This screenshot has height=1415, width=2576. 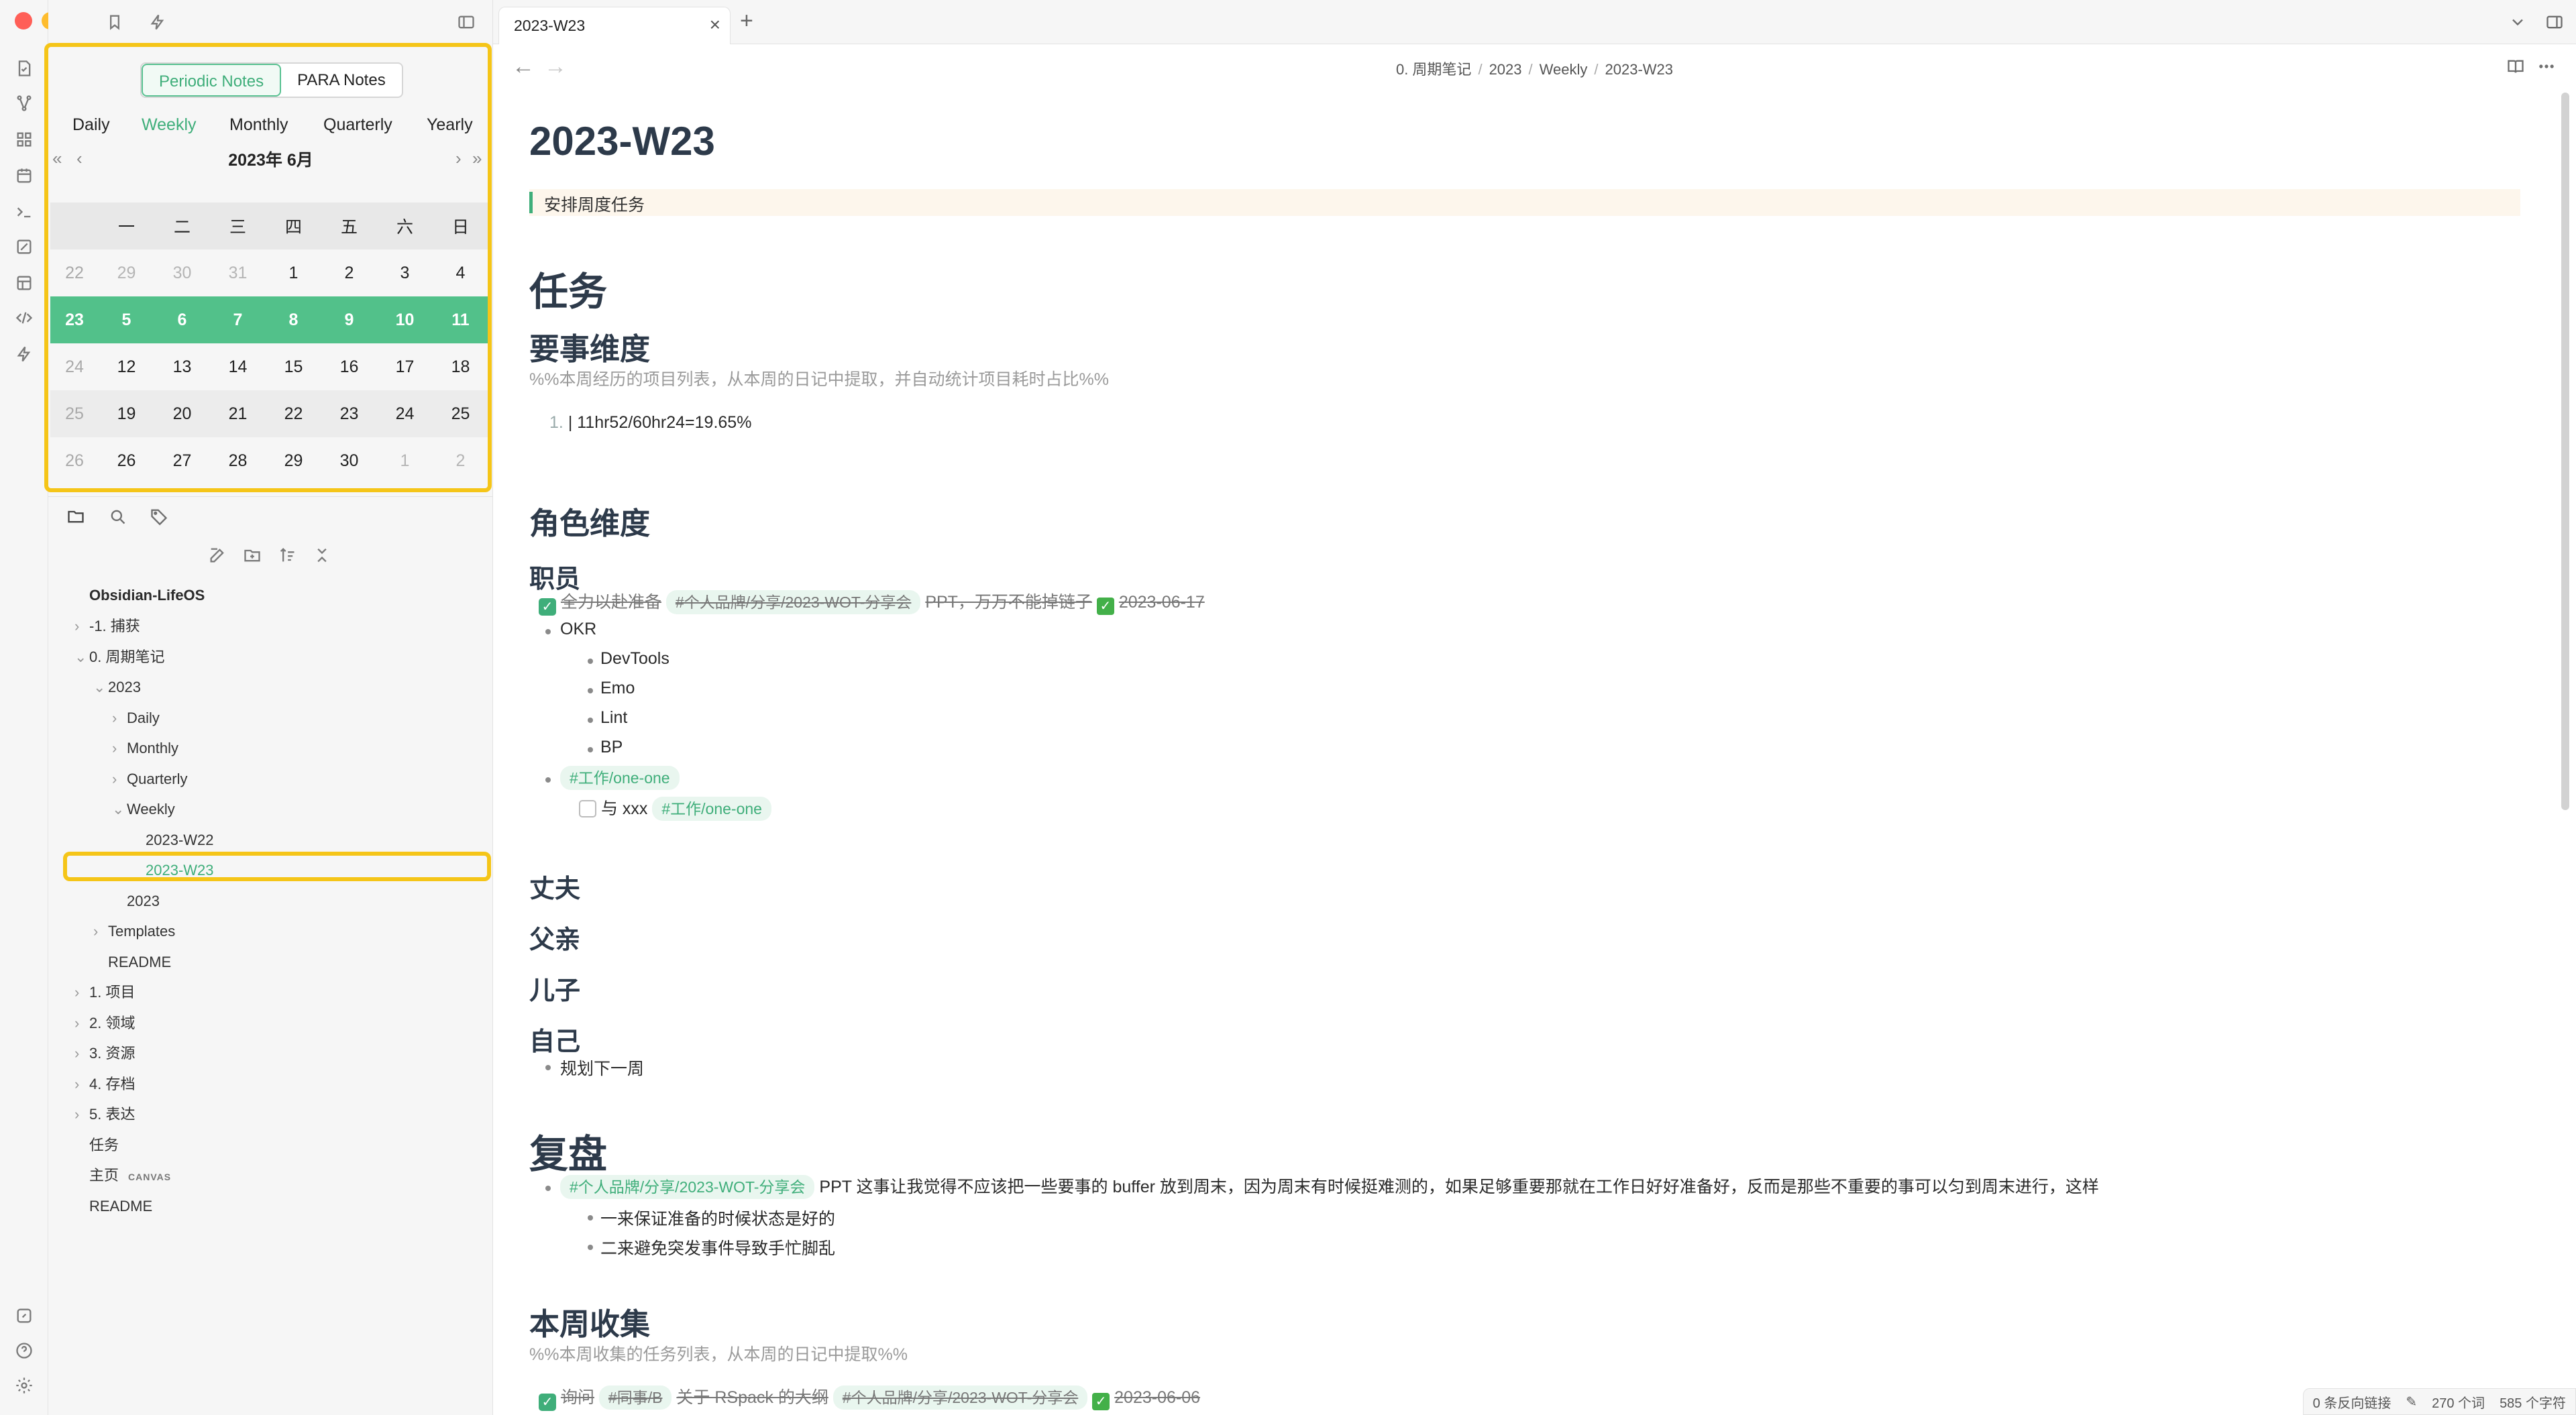 I want to click on breadcrumb-item: 0. 周期笔记, so click(x=1433, y=69).